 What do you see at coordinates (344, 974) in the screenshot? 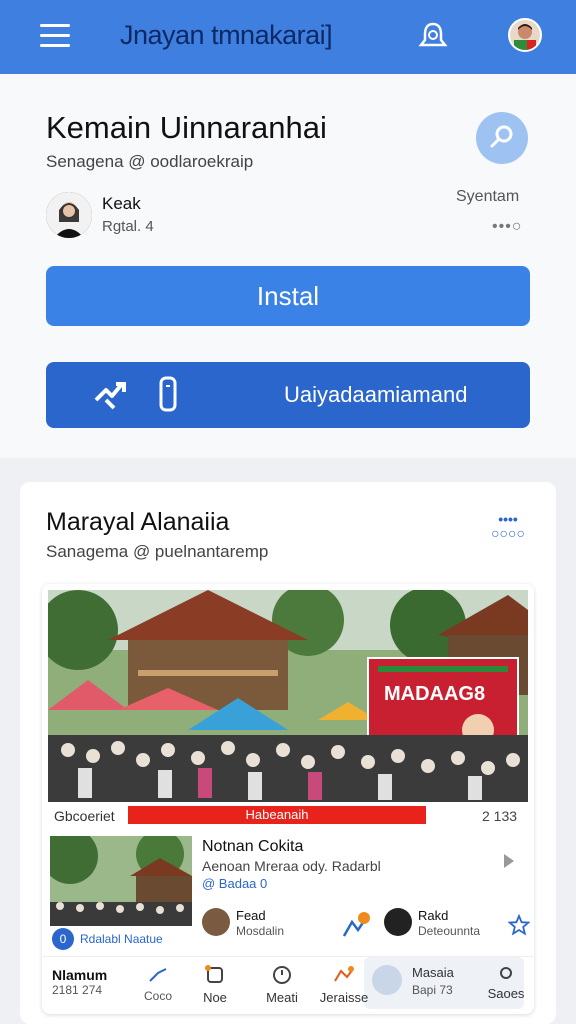
I see `map-icon` at bounding box center [344, 974].